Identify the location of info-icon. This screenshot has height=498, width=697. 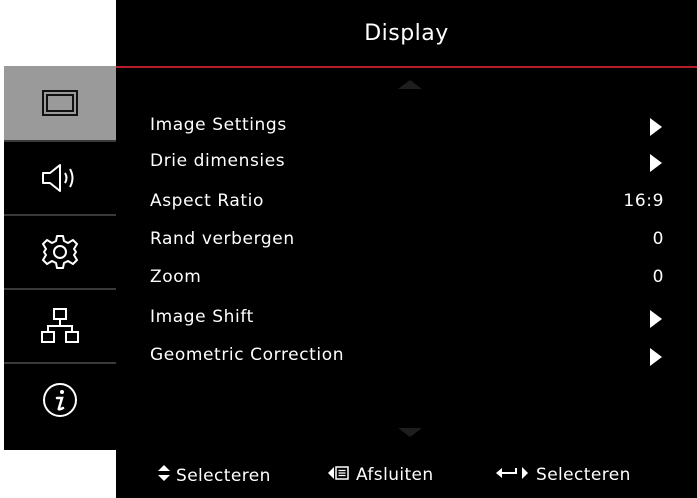
(60, 400).